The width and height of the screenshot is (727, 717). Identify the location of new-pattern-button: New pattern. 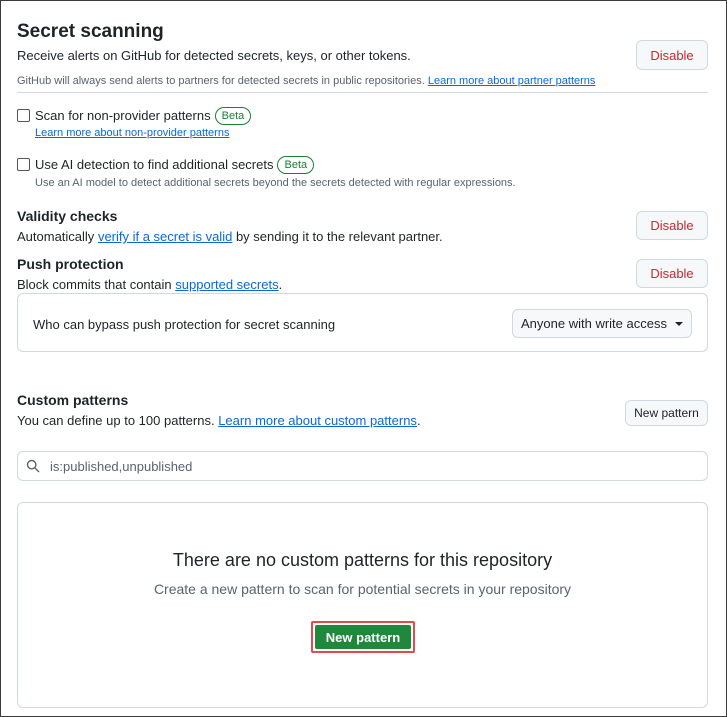
(666, 413).